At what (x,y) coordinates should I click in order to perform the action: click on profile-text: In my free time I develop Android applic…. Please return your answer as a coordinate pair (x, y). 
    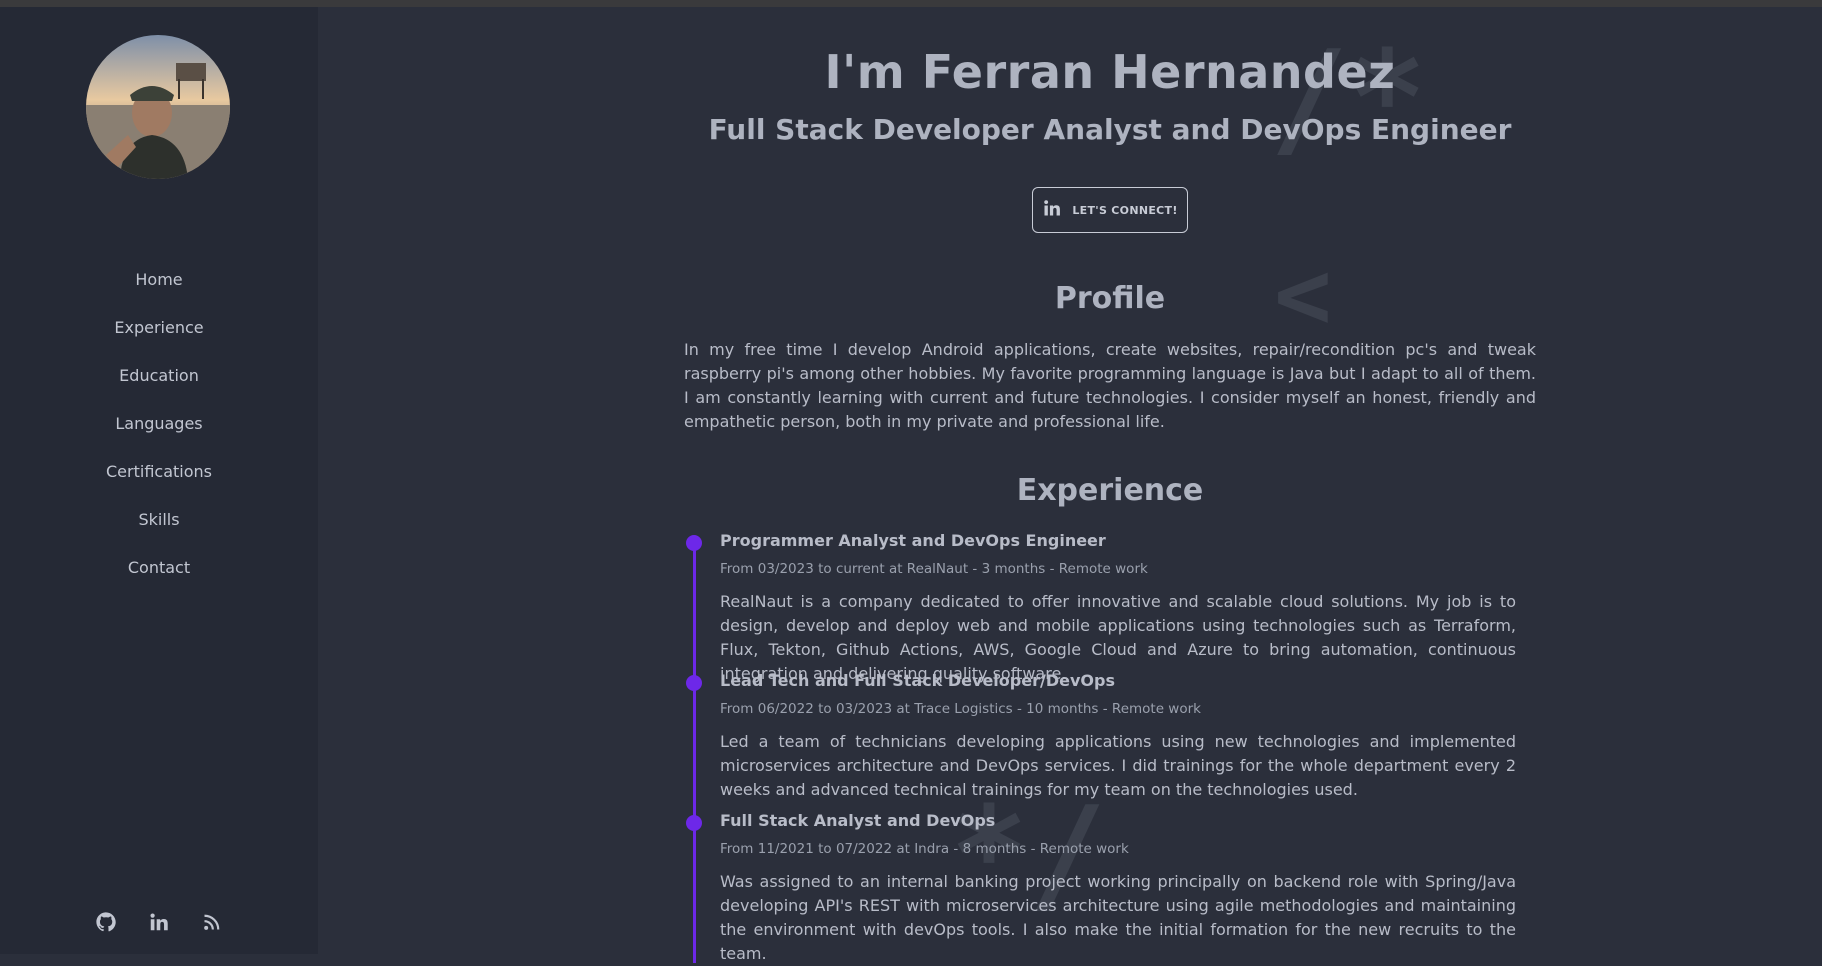
    Looking at the image, I should click on (1110, 385).